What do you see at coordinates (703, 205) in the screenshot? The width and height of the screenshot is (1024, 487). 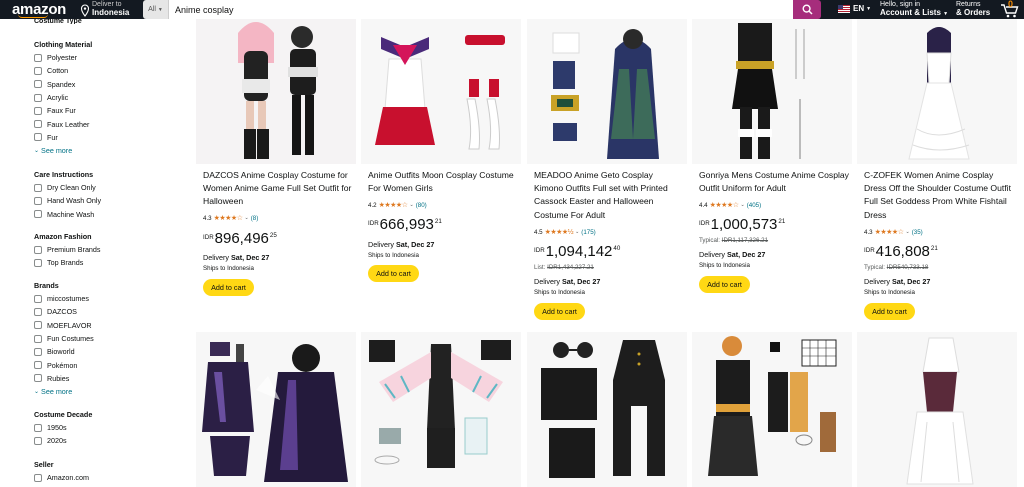 I see `rating-value: 4.4` at bounding box center [703, 205].